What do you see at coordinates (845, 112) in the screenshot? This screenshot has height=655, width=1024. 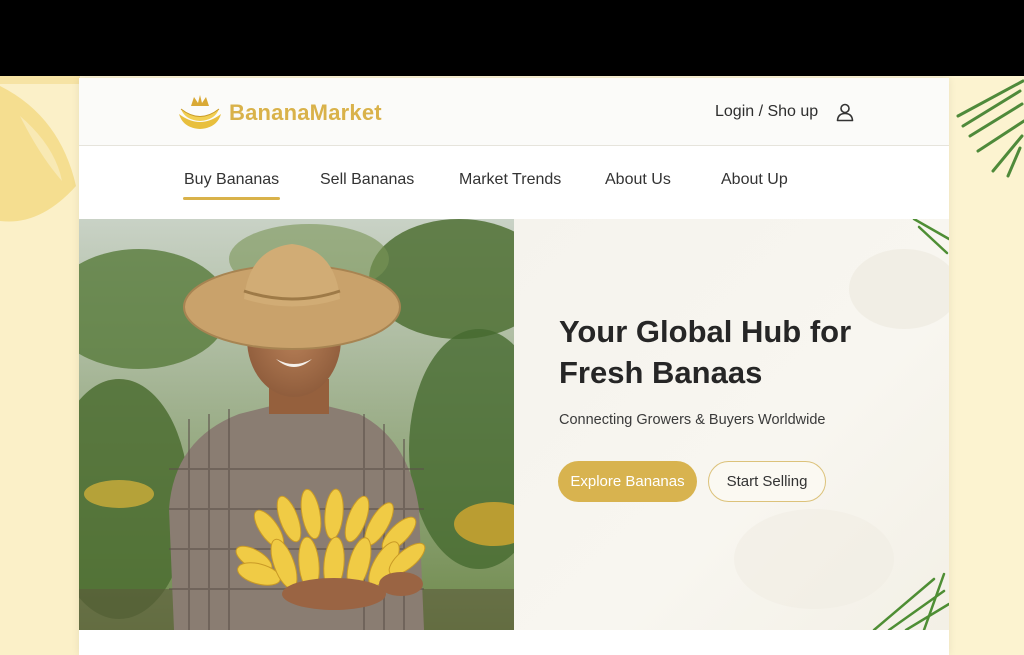 I see `user-icon` at bounding box center [845, 112].